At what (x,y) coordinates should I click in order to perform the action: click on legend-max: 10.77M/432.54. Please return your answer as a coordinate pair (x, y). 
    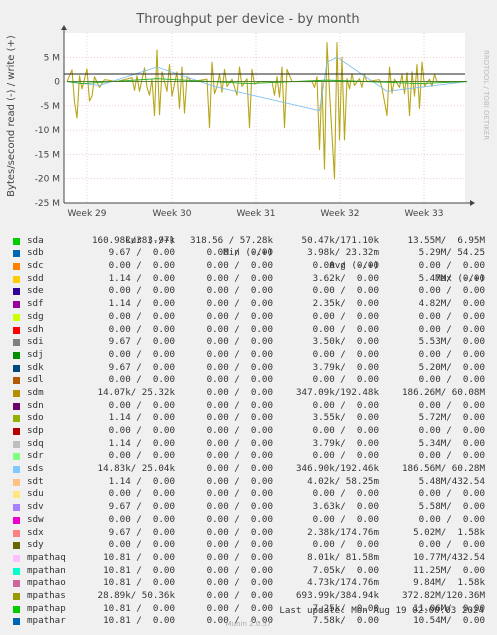
    Looking at the image, I should click on (449, 557).